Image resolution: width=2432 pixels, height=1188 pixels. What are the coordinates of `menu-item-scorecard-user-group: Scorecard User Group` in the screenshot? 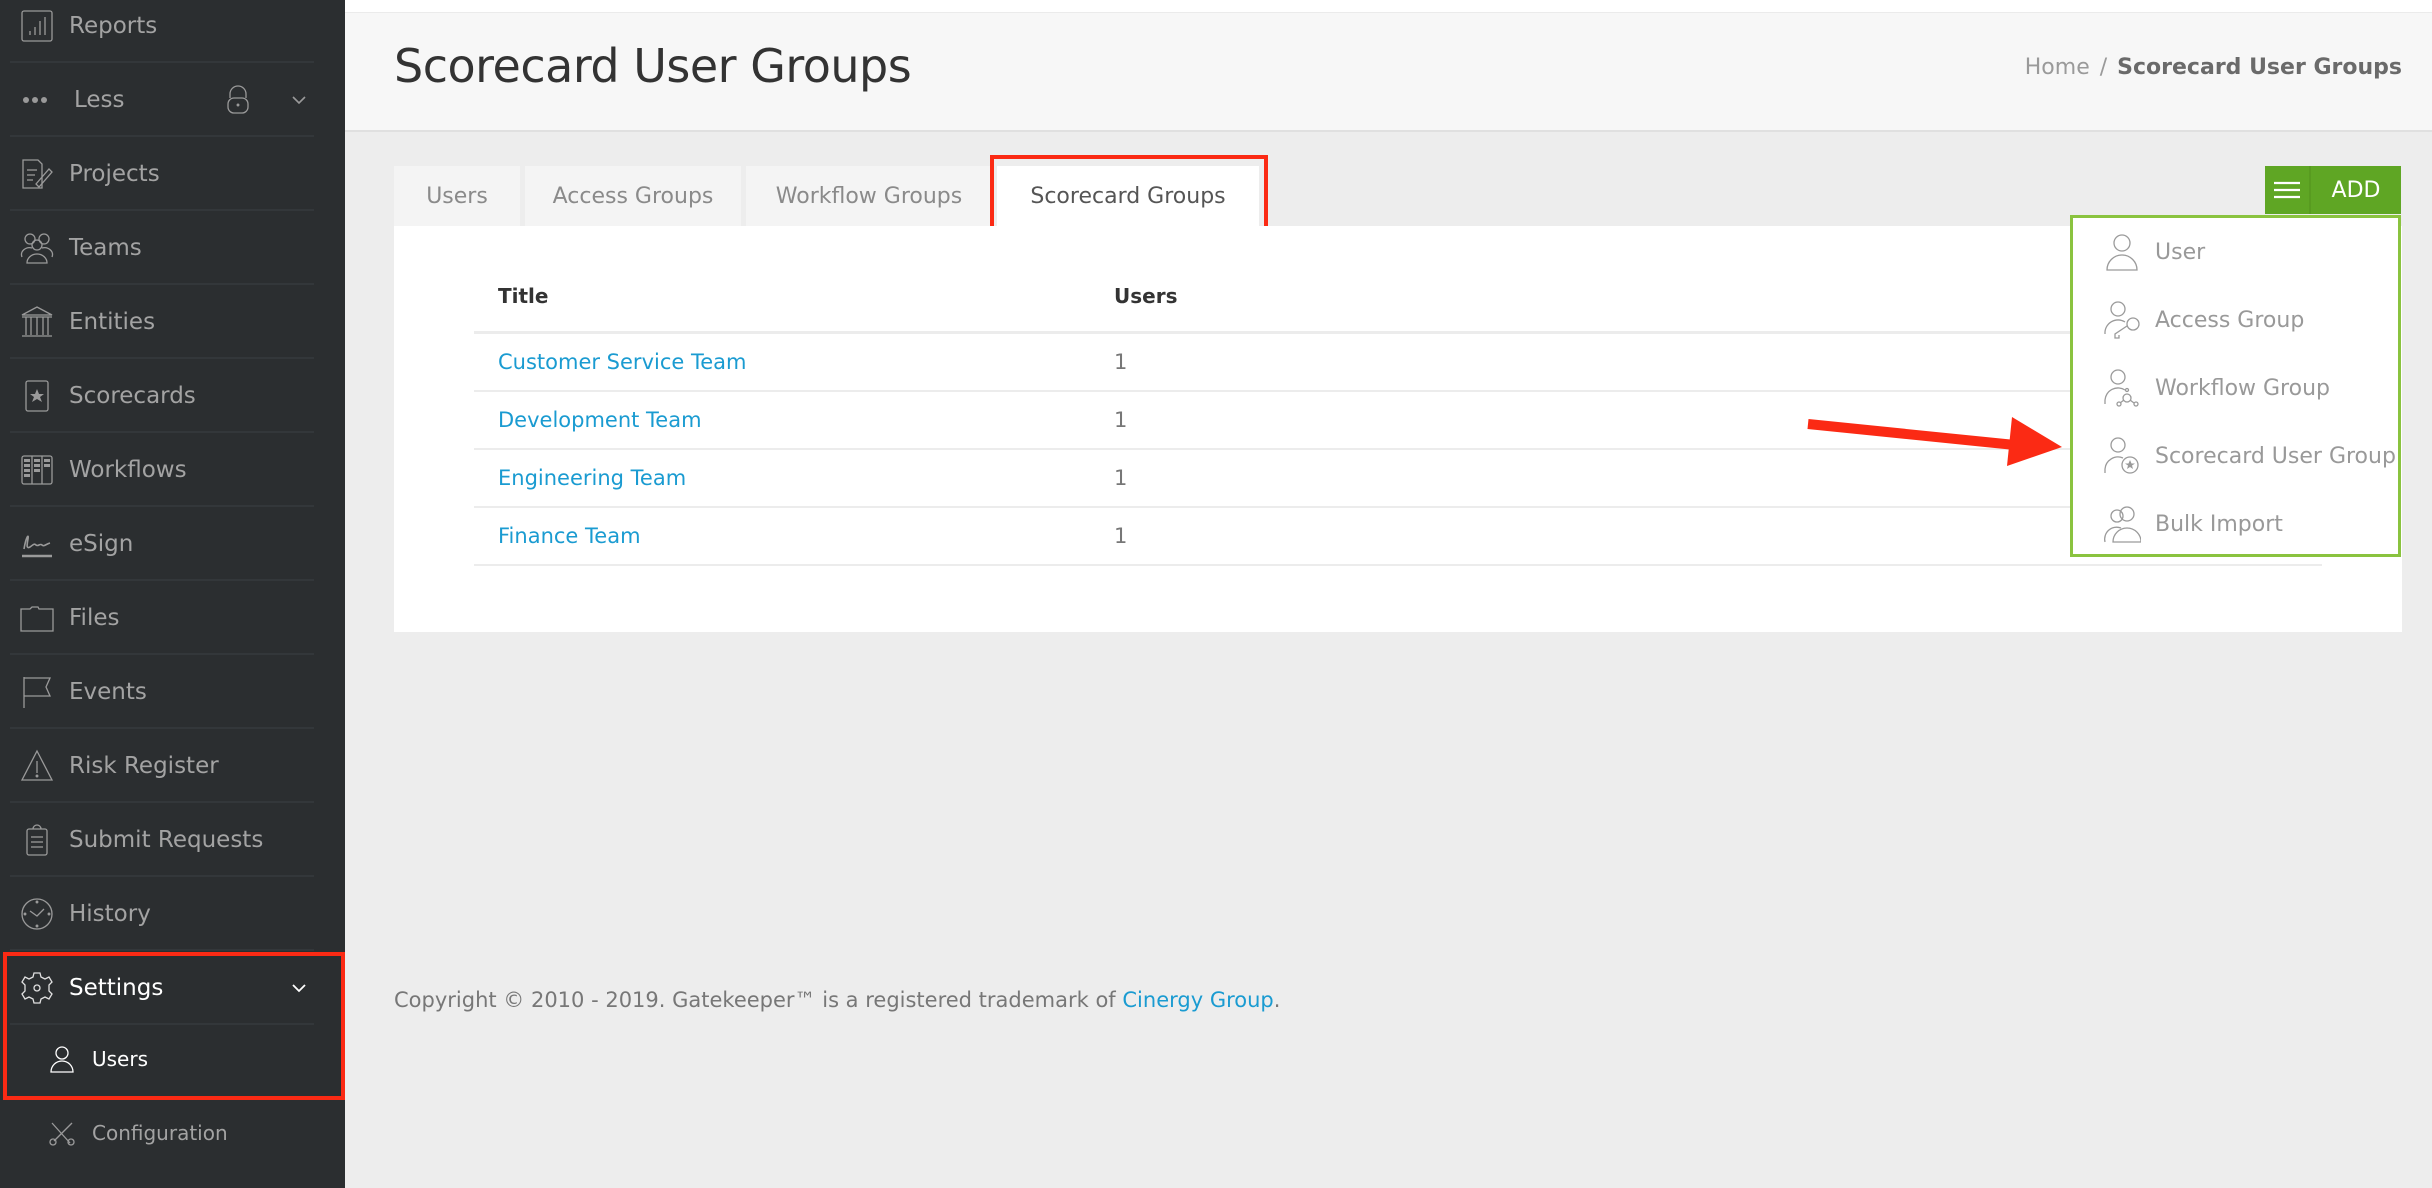 It's located at (2235, 456).